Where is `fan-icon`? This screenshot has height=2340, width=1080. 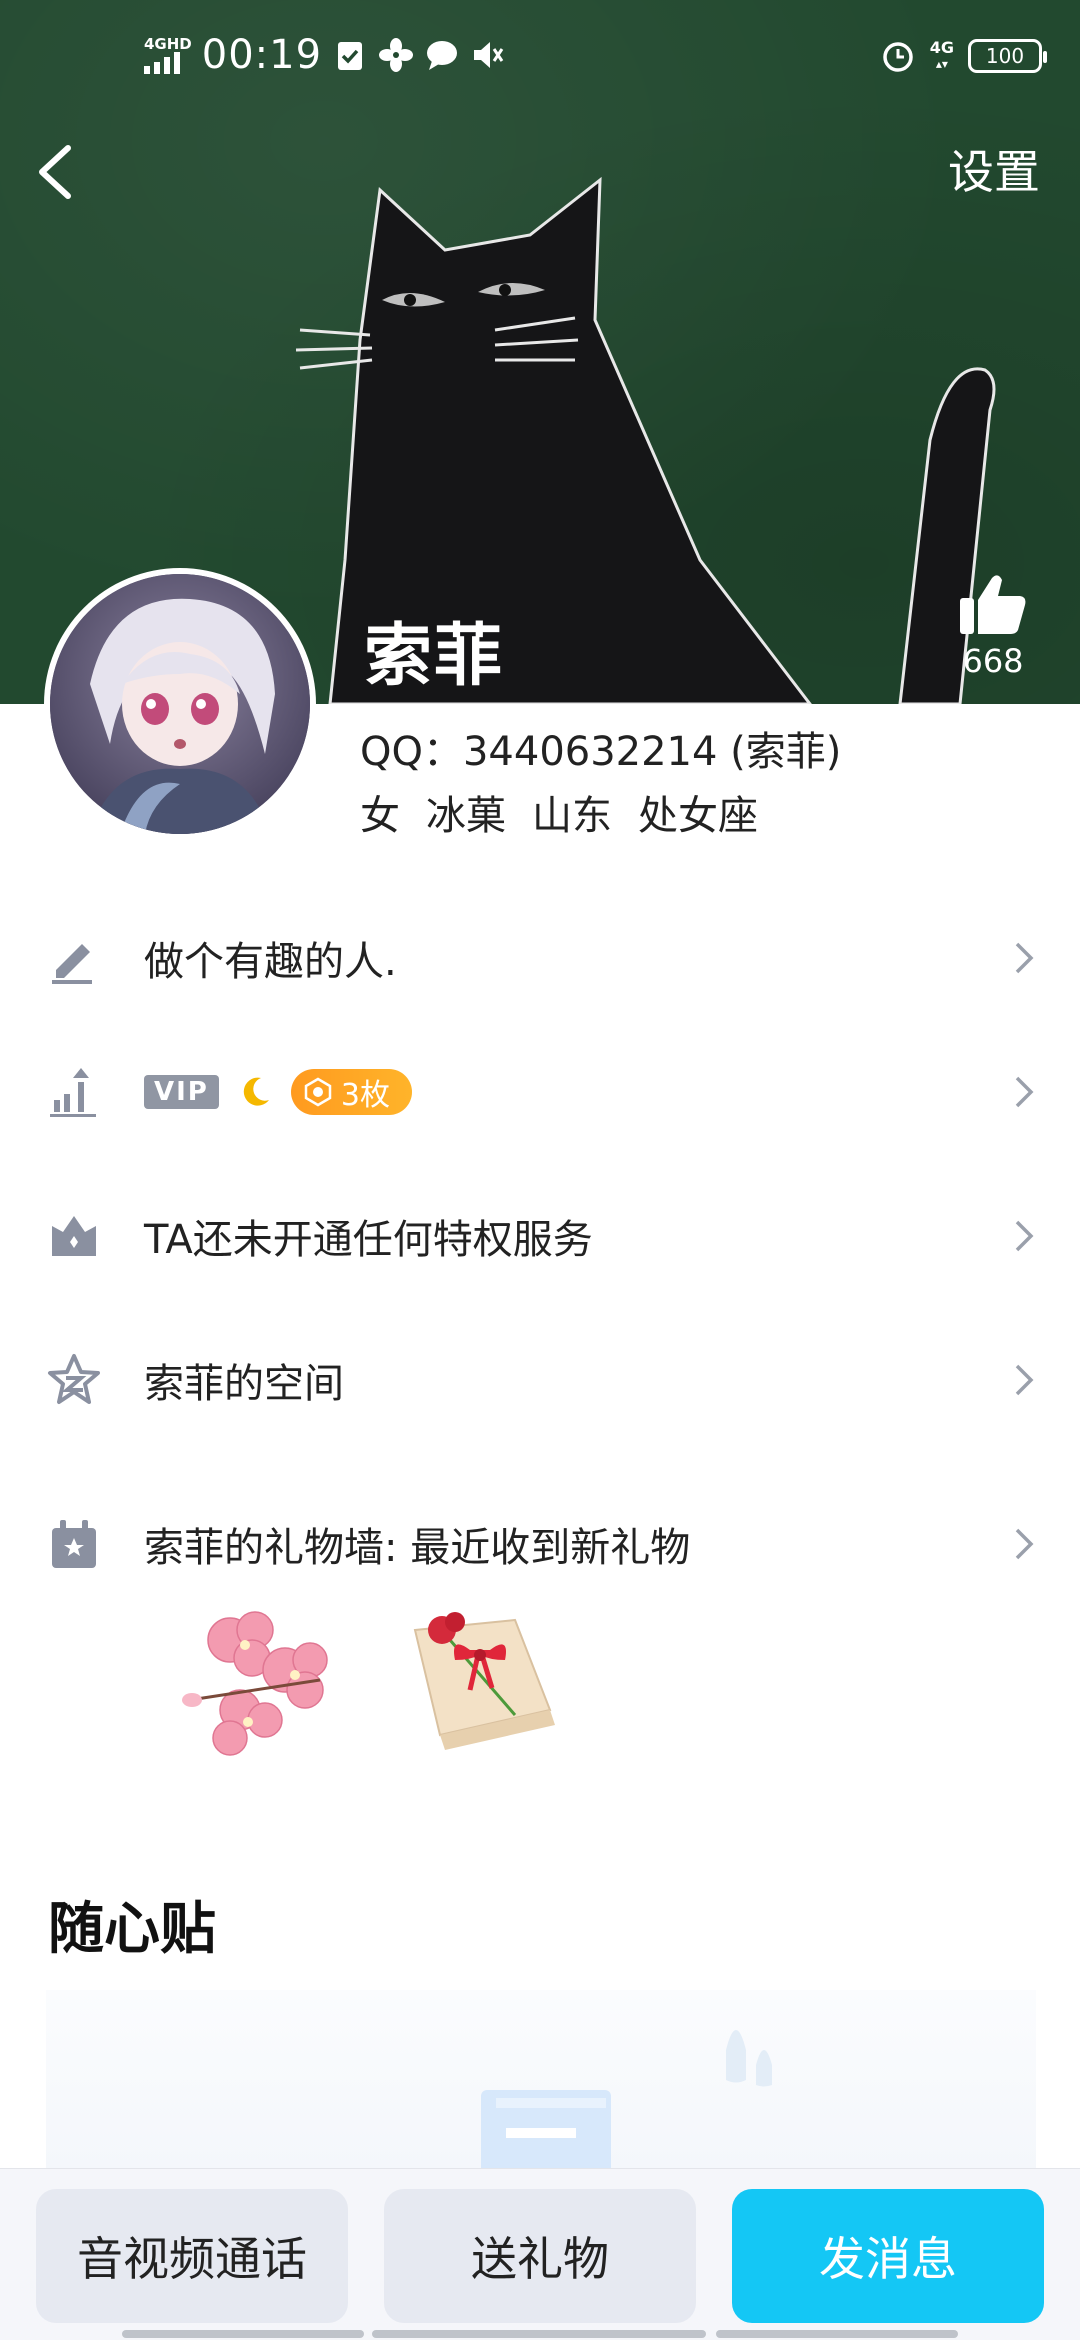 fan-icon is located at coordinates (396, 55).